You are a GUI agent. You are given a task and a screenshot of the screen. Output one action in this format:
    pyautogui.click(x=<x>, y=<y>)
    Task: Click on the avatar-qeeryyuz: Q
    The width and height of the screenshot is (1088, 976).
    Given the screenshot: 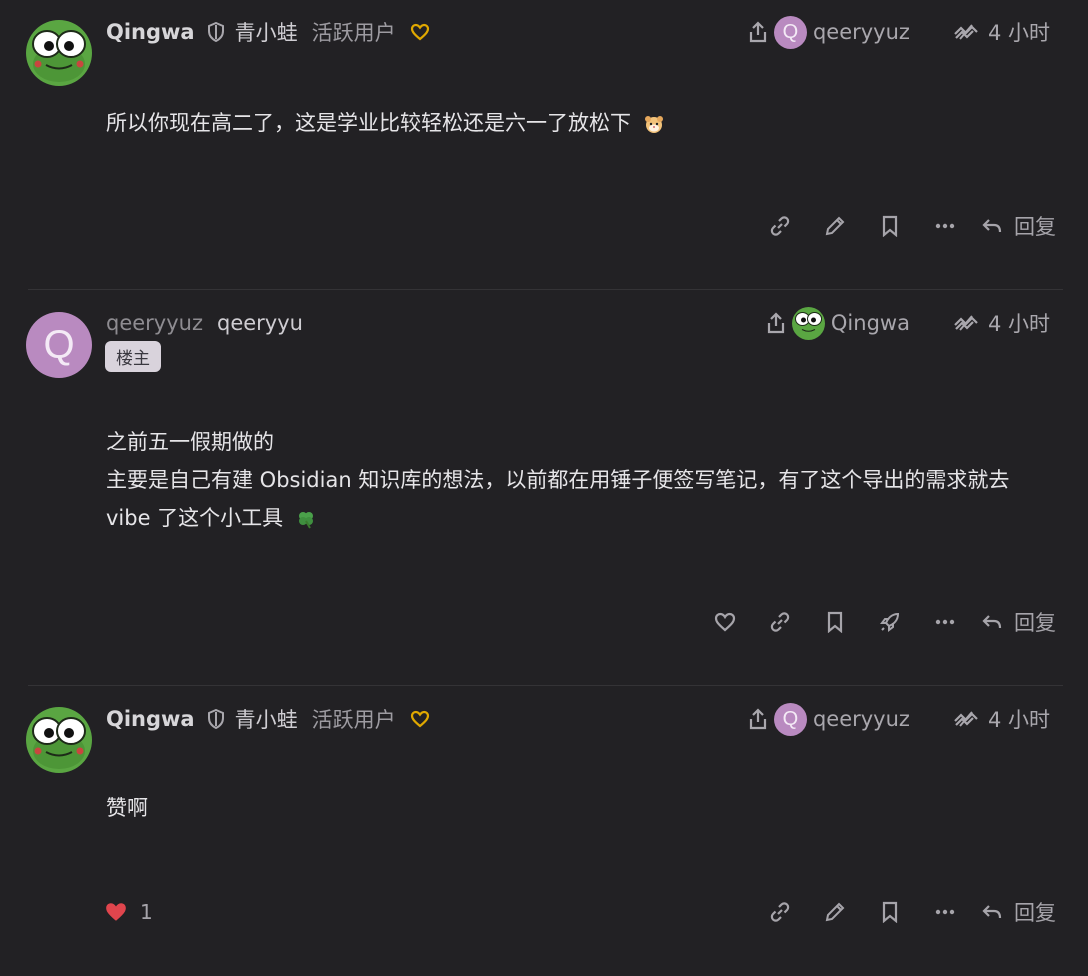 What is the action you would take?
    pyautogui.click(x=59, y=345)
    